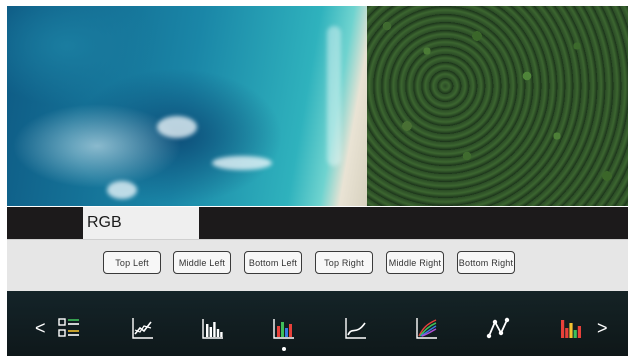  What do you see at coordinates (40, 328) in the screenshot?
I see `prev-arrow: <` at bounding box center [40, 328].